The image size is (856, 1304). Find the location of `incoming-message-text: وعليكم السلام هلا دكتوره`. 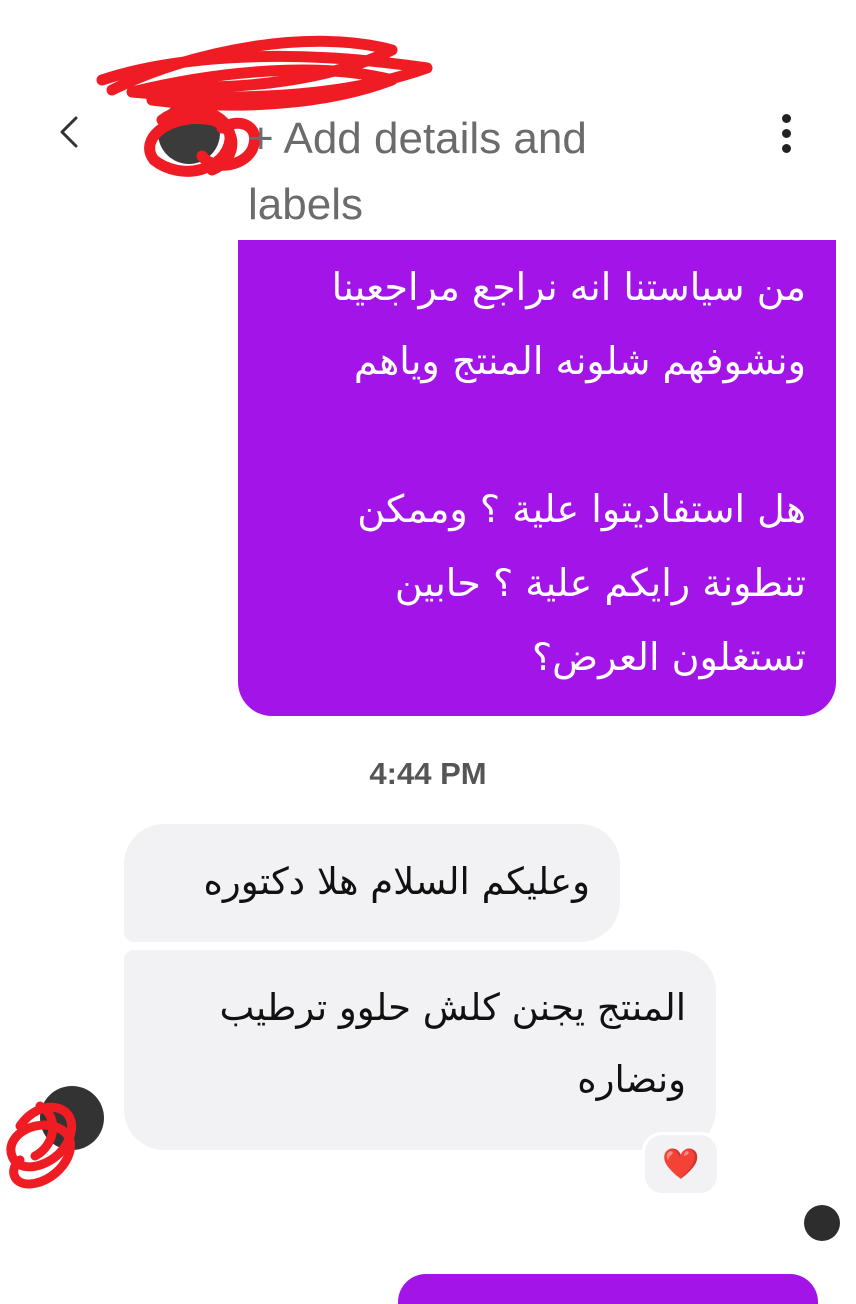

incoming-message-text: وعليكم السلام هلا دكتوره is located at coordinates (396, 881).